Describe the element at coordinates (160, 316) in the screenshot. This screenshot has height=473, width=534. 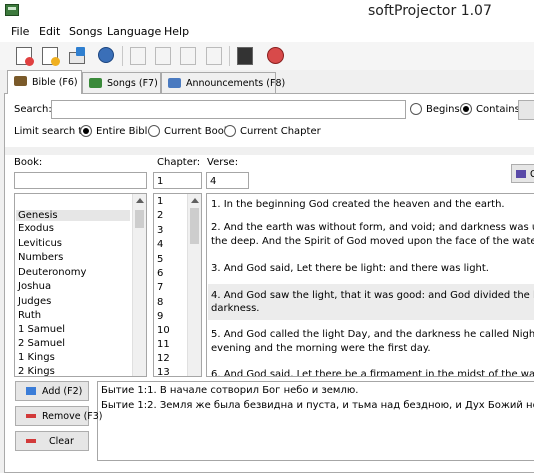
I see `list-item-chapter: 9` at that location.